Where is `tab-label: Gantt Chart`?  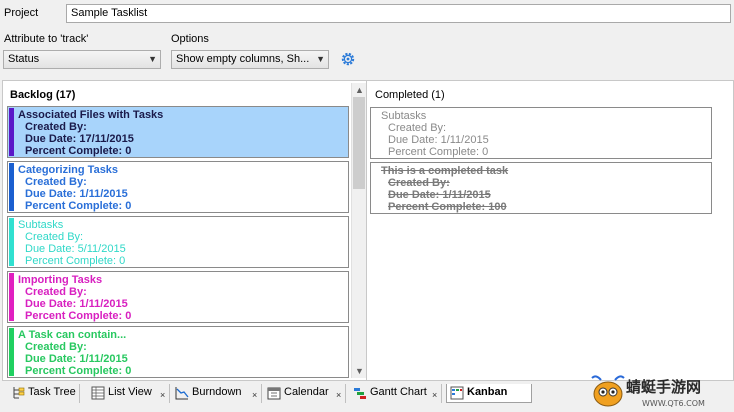
tab-label: Gantt Chart is located at coordinates (398, 392).